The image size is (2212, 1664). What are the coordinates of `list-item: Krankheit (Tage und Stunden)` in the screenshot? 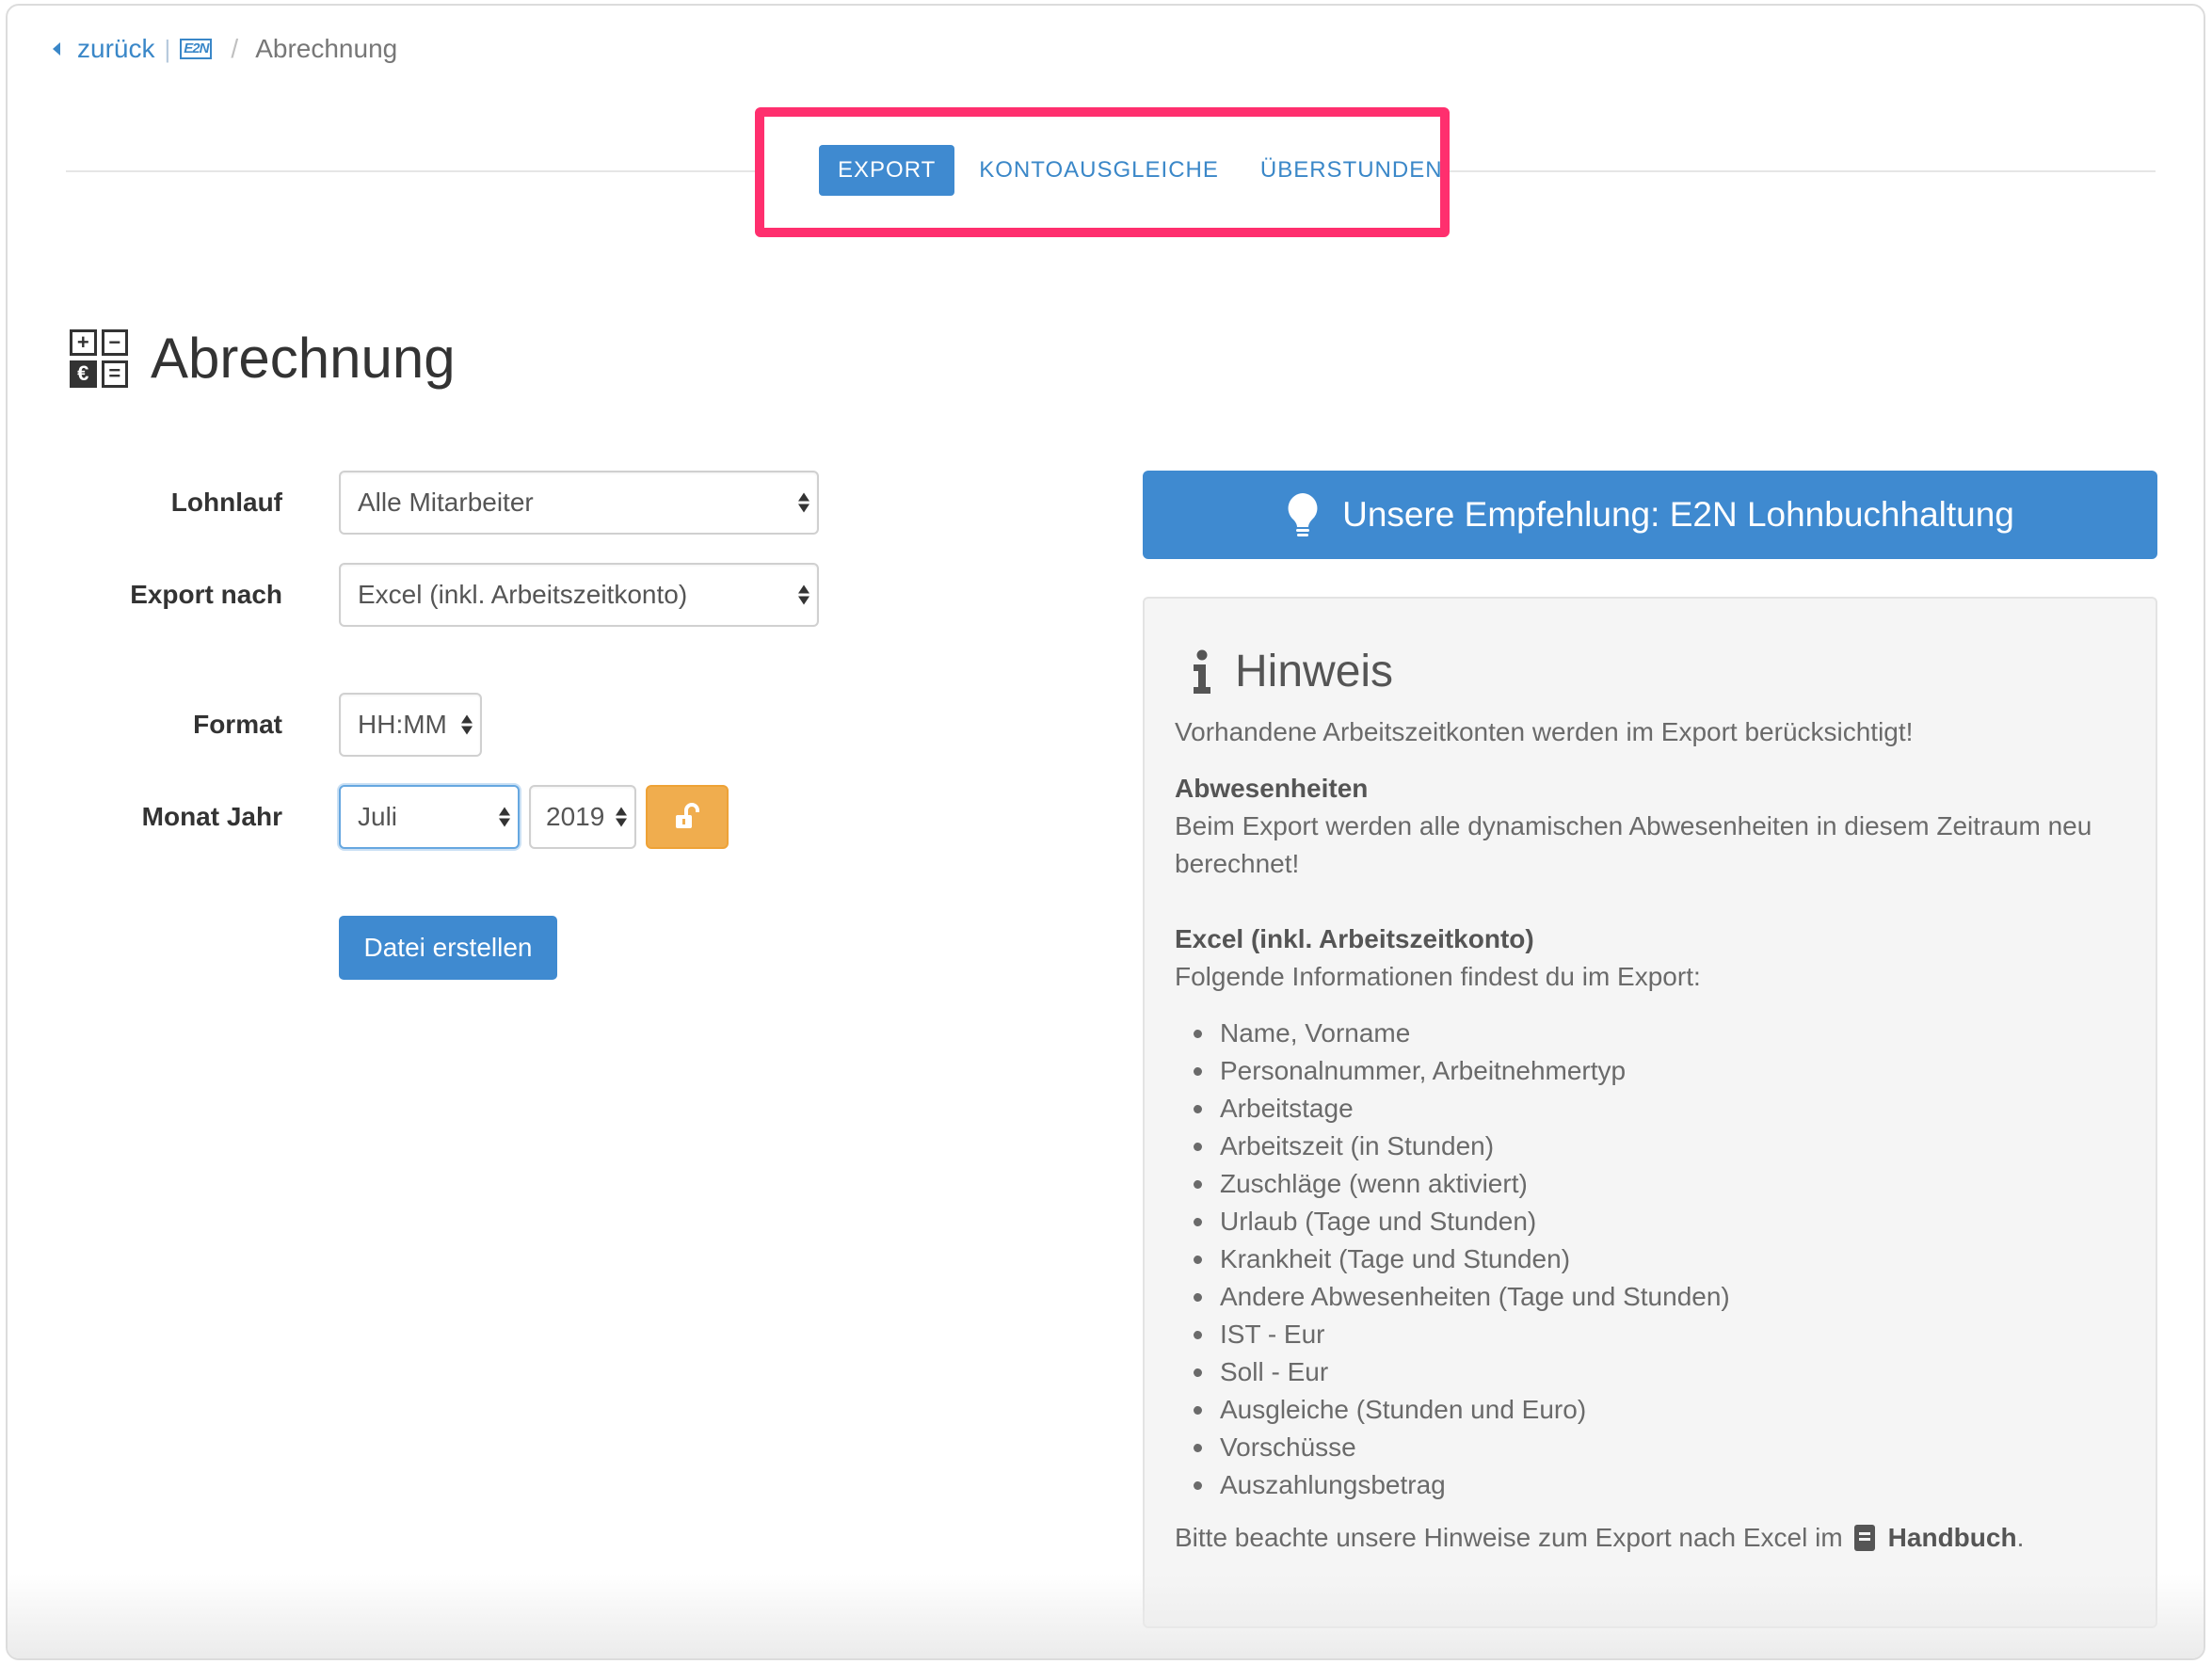 It's located at (1462, 1259).